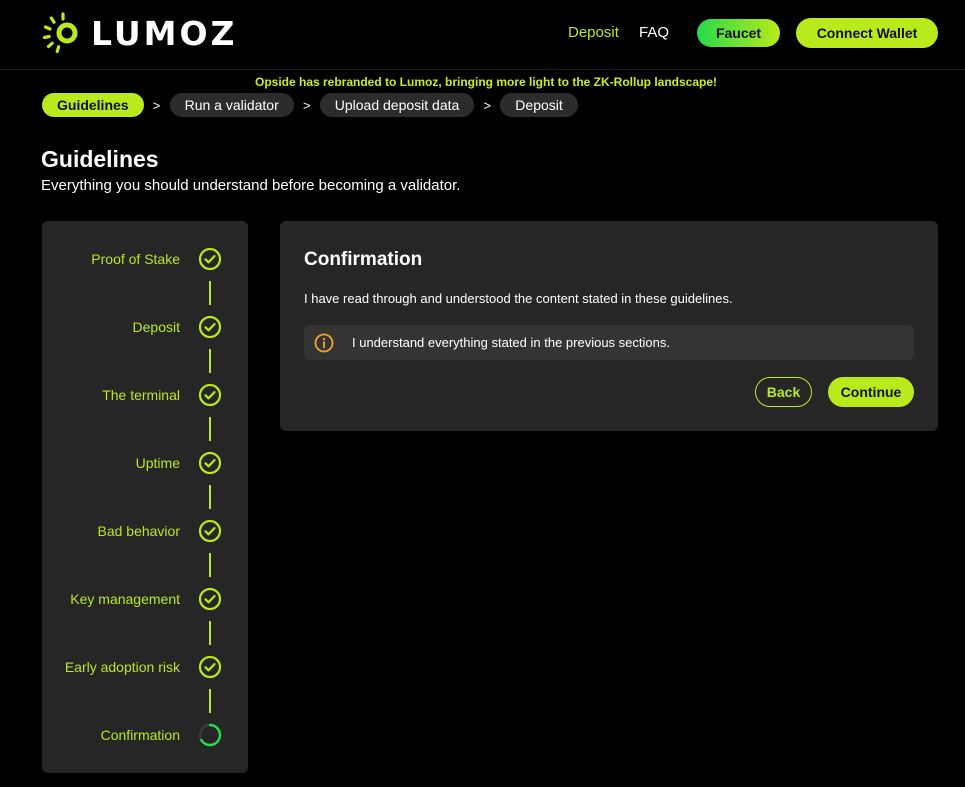  Describe the element at coordinates (363, 259) in the screenshot. I see `card-title: Confirmation` at that location.